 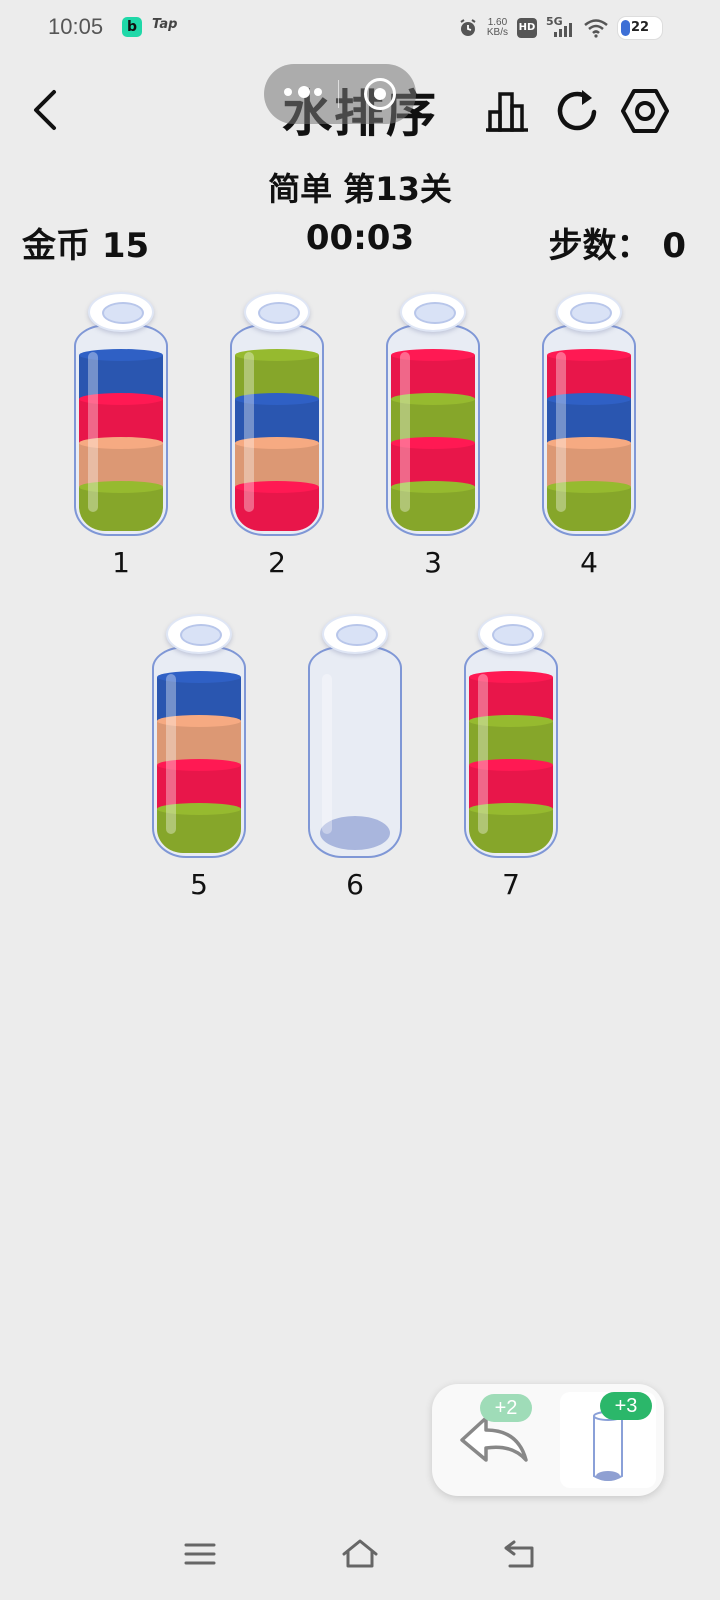 What do you see at coordinates (617, 246) in the screenshot?
I see `steps-counter: 步数： 0` at bounding box center [617, 246].